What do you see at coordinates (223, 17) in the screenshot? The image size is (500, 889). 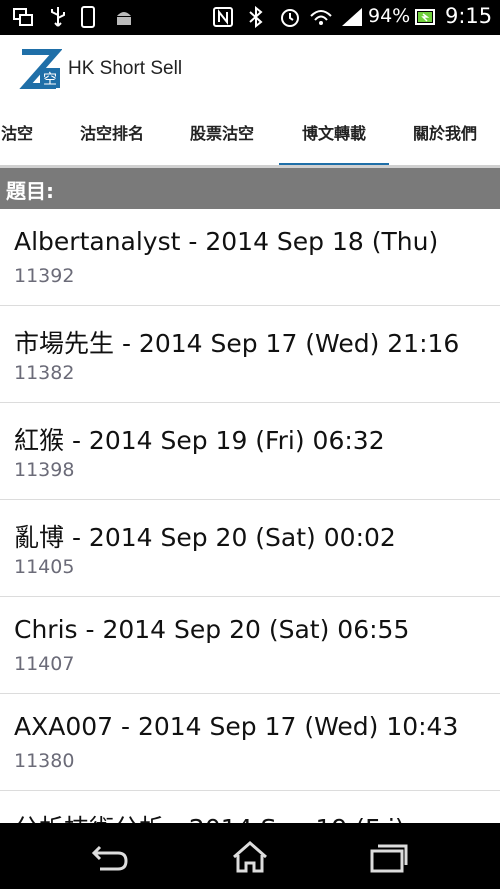 I see `nfc-icon` at bounding box center [223, 17].